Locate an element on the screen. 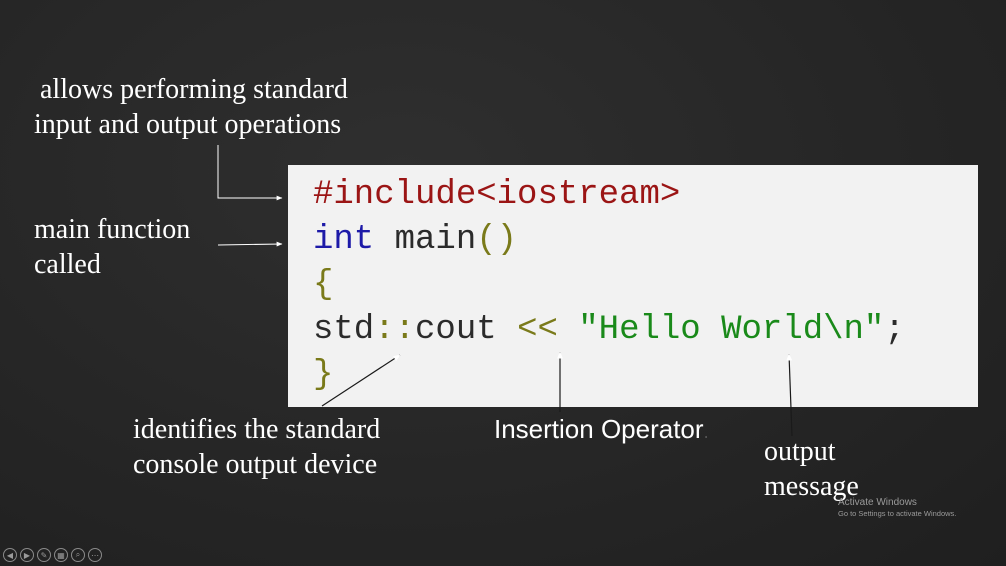 The height and width of the screenshot is (566, 1006). all-slides-icon: ▦ is located at coordinates (61, 555).